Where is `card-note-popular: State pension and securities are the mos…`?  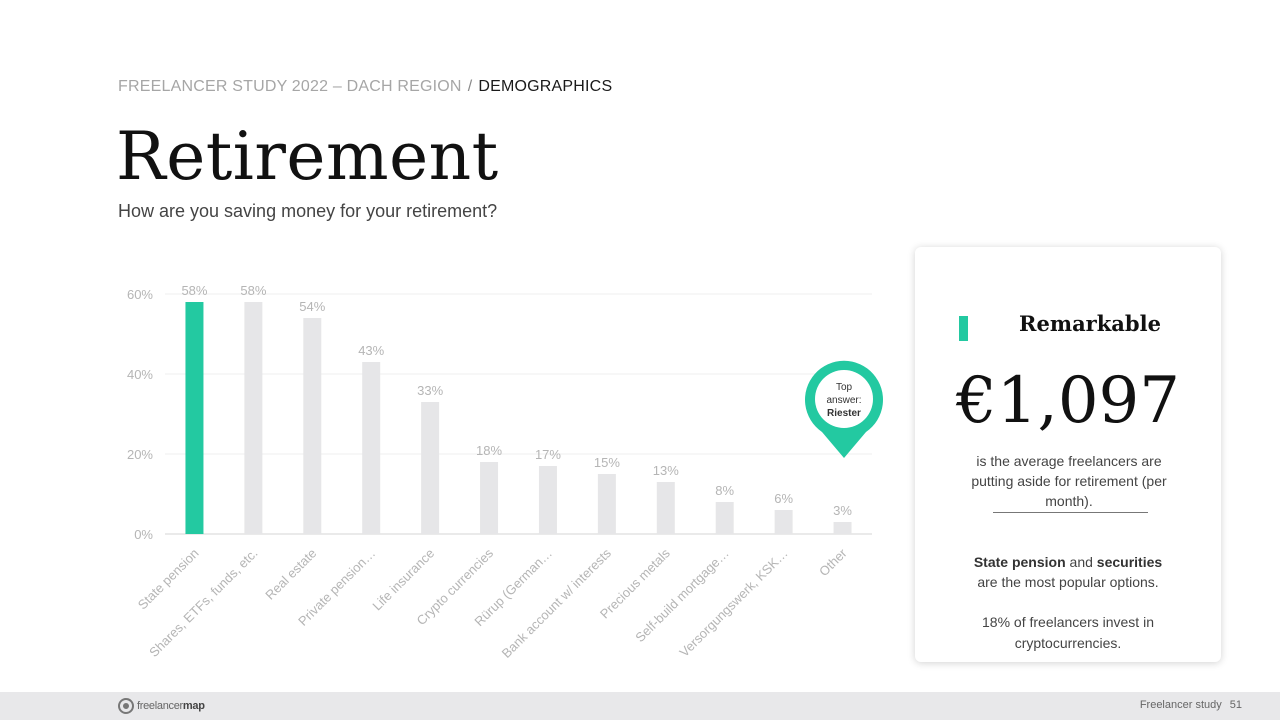
card-note-popular: State pension and securities are the mos… is located at coordinates (1068, 572).